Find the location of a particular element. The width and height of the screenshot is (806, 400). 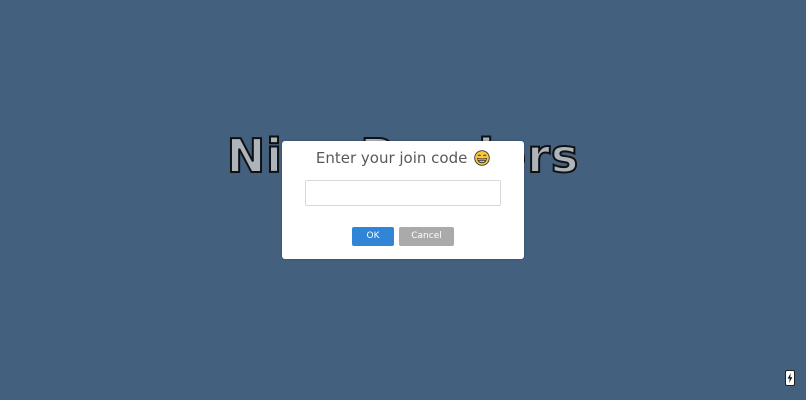

lightning-bolt-icon is located at coordinates (790, 378).